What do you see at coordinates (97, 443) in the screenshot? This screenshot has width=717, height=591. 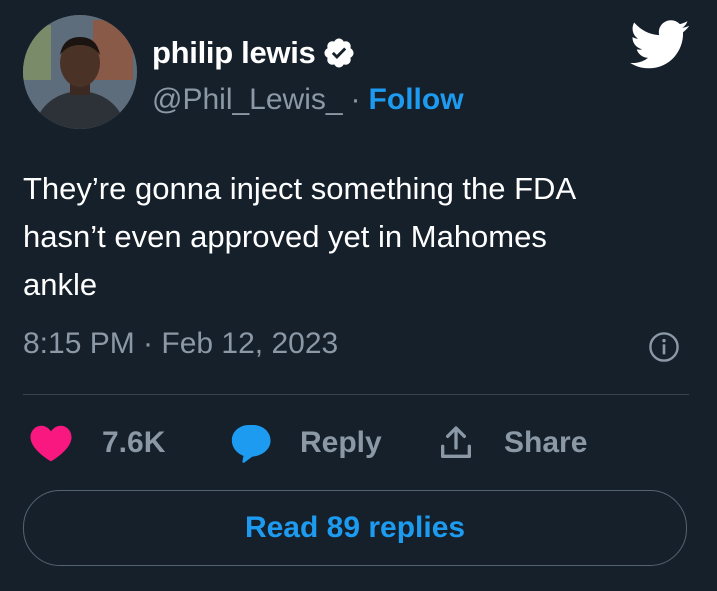 I see `like-button: 7.6K` at bounding box center [97, 443].